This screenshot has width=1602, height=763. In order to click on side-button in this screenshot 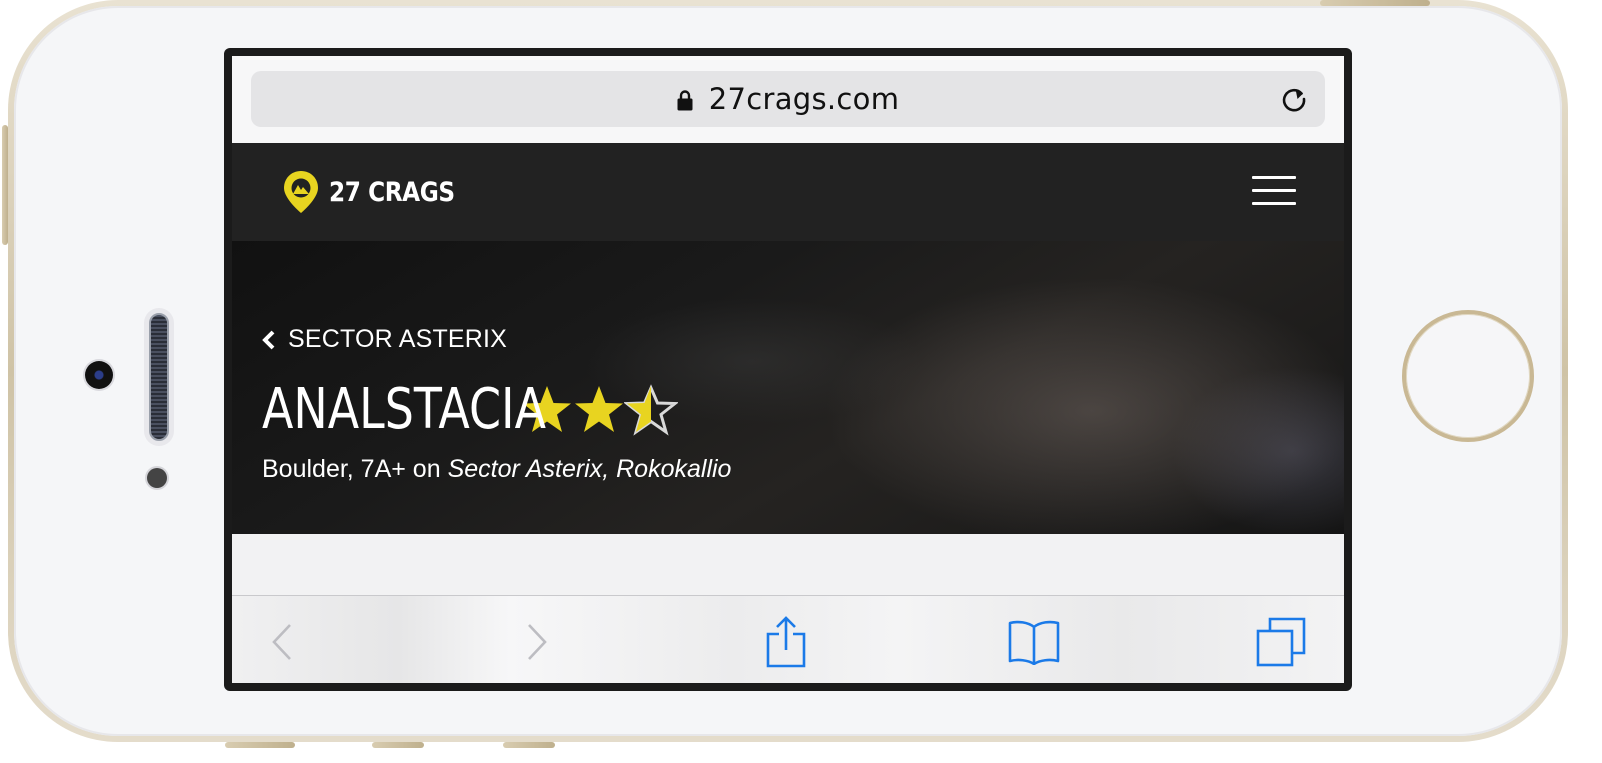, I will do `click(5, 185)`.